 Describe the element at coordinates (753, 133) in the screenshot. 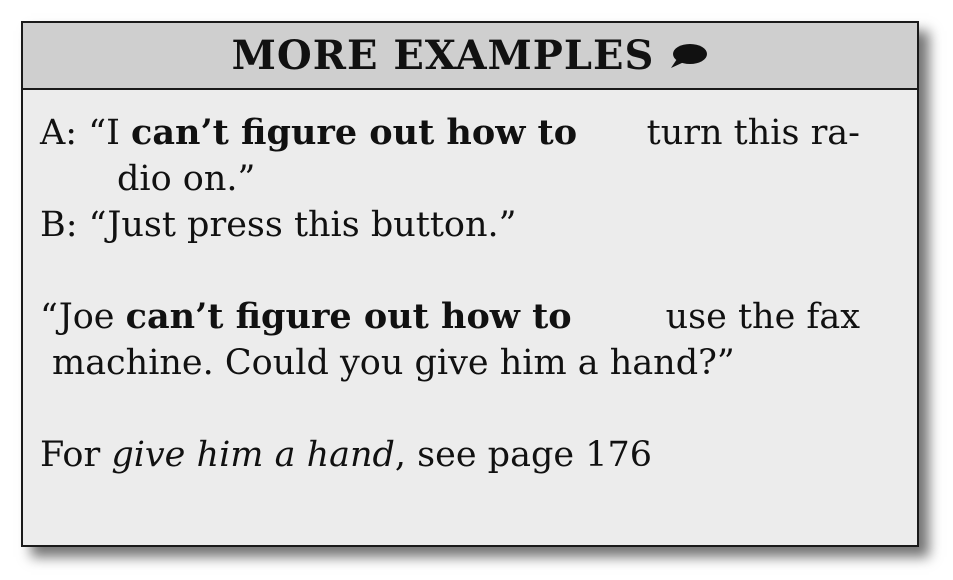

I see `example-a-rest: turn this ra-` at that location.